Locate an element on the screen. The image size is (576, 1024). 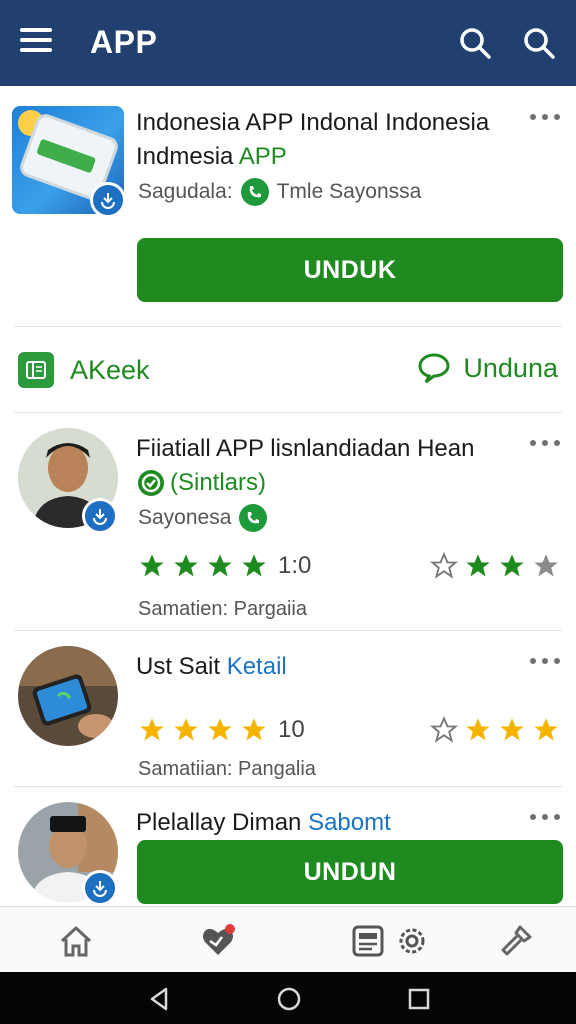
item-meta: Samatien: Pargaiia is located at coordinates (222, 609).